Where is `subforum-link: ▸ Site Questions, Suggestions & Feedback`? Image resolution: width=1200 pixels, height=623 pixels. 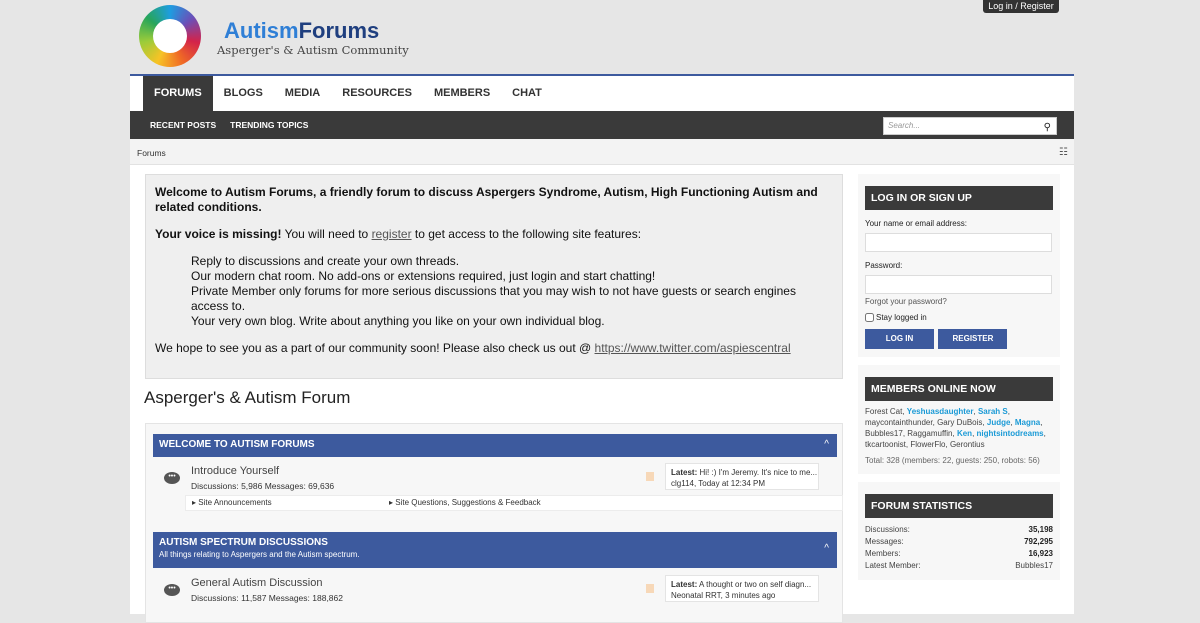
subforum-link: ▸ Site Questions, Suggestions & Feedback is located at coordinates (465, 503).